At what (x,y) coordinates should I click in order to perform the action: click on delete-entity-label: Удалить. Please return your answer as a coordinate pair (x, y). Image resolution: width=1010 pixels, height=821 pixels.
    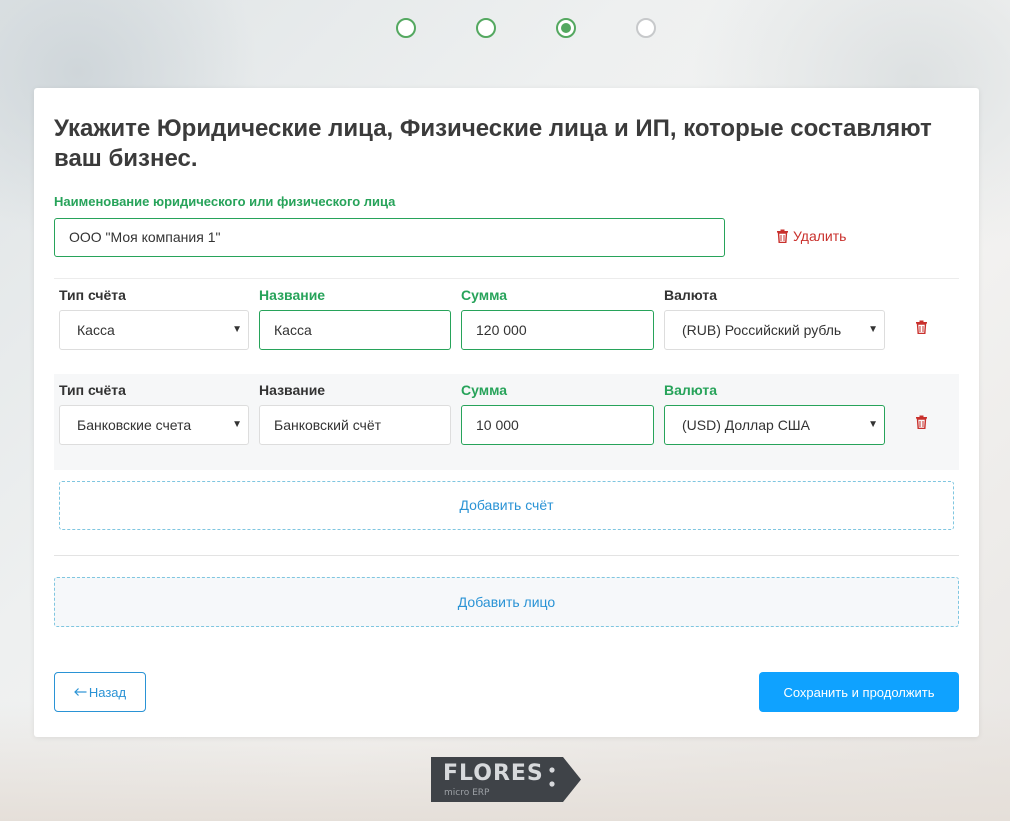
    Looking at the image, I should click on (820, 236).